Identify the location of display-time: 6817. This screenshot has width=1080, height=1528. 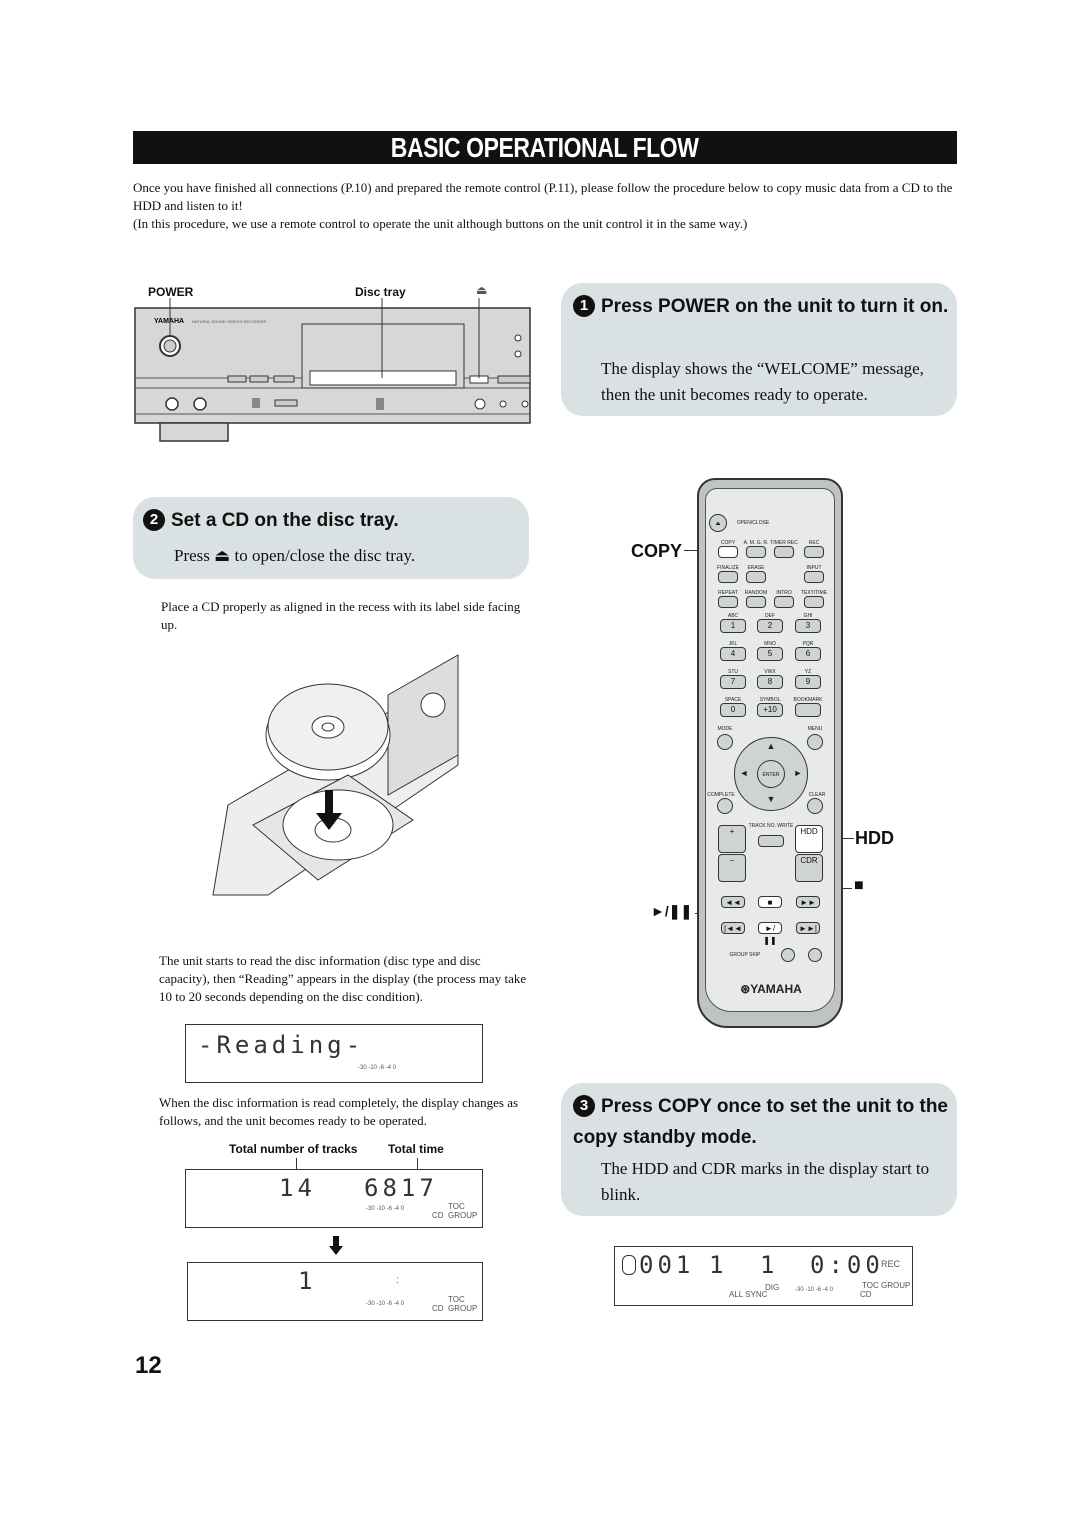
(401, 1188).